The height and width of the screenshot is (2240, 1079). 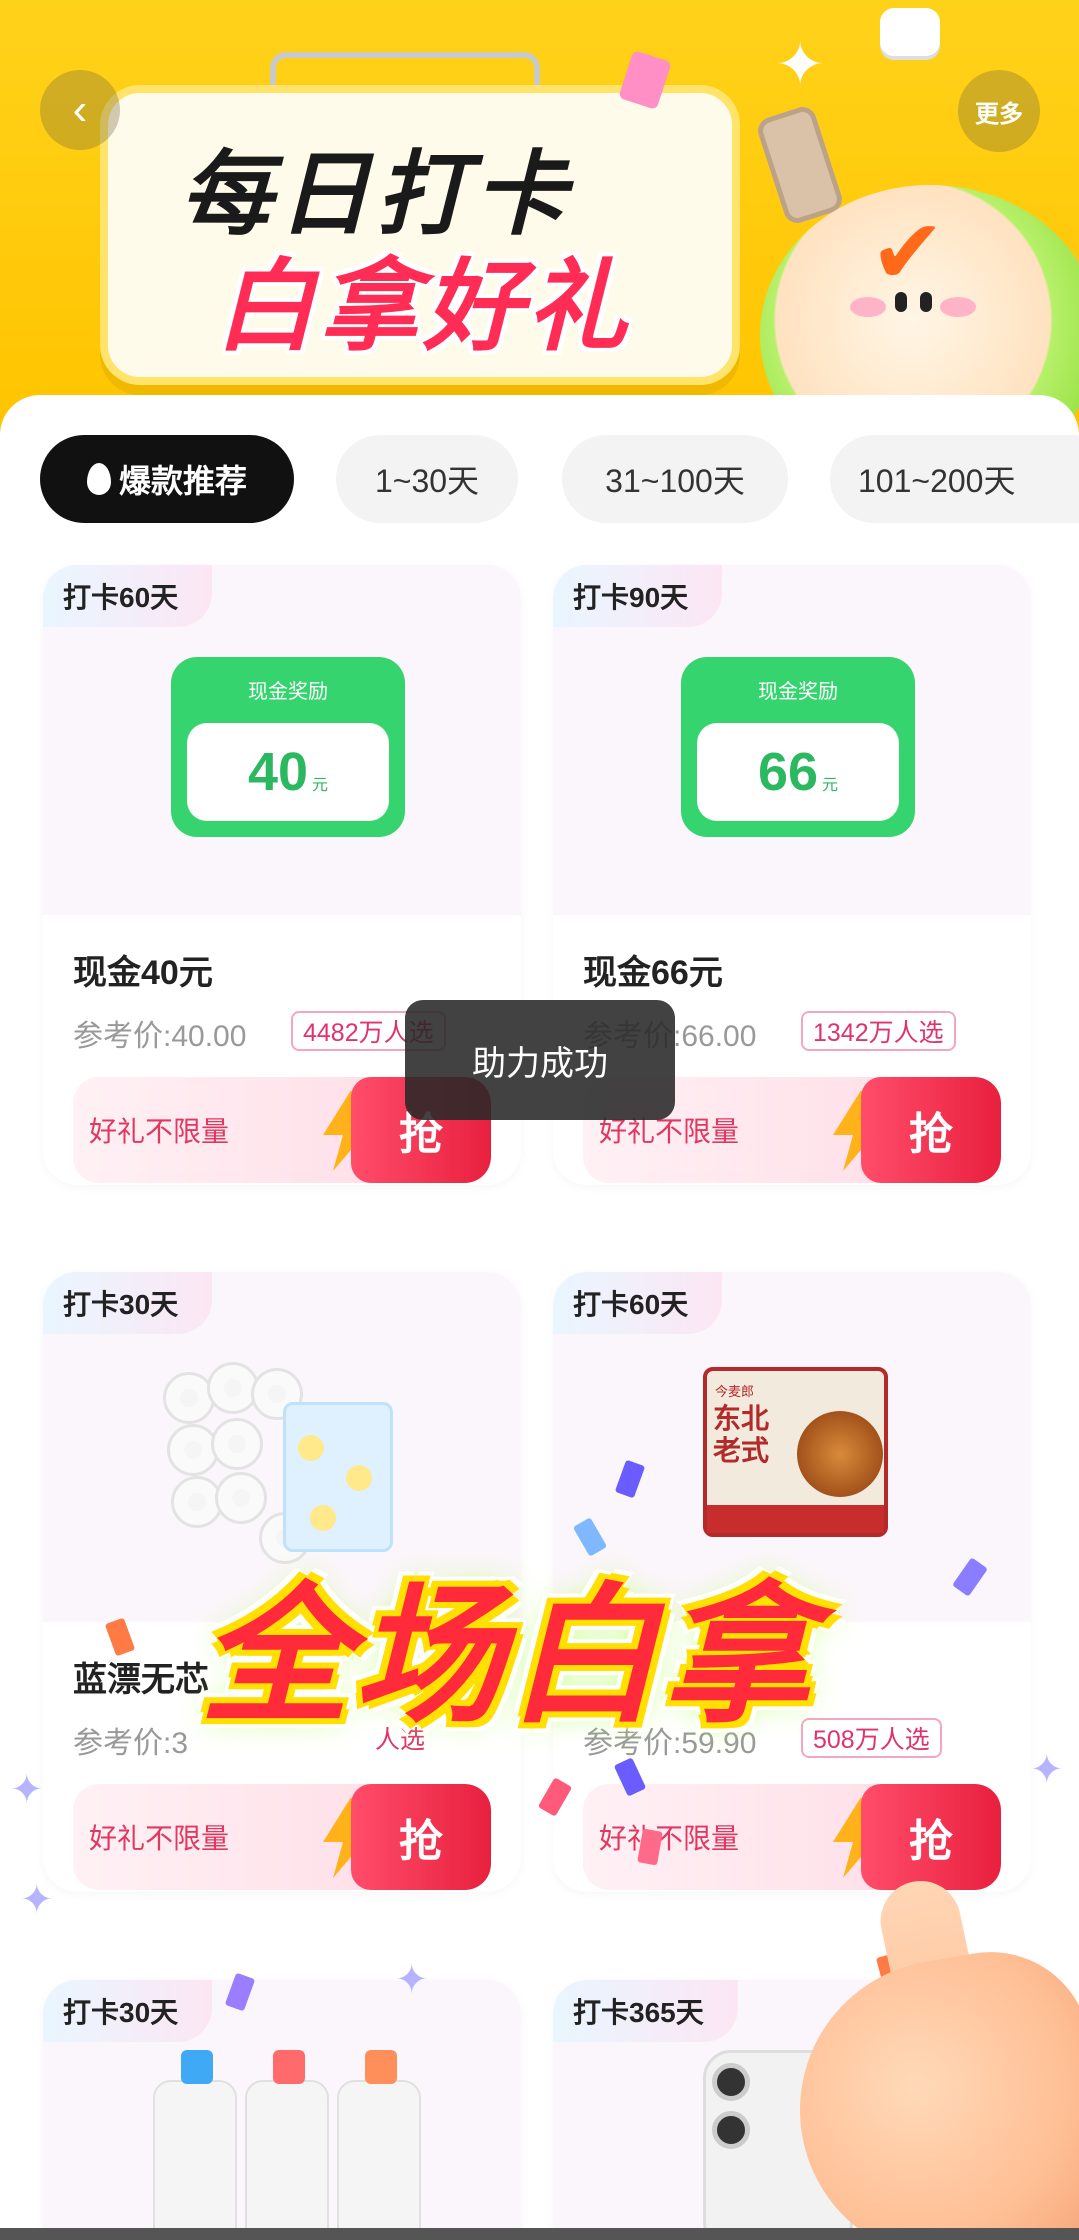 I want to click on grab-bar: 好礼不限量 抢, so click(x=282, y=1837).